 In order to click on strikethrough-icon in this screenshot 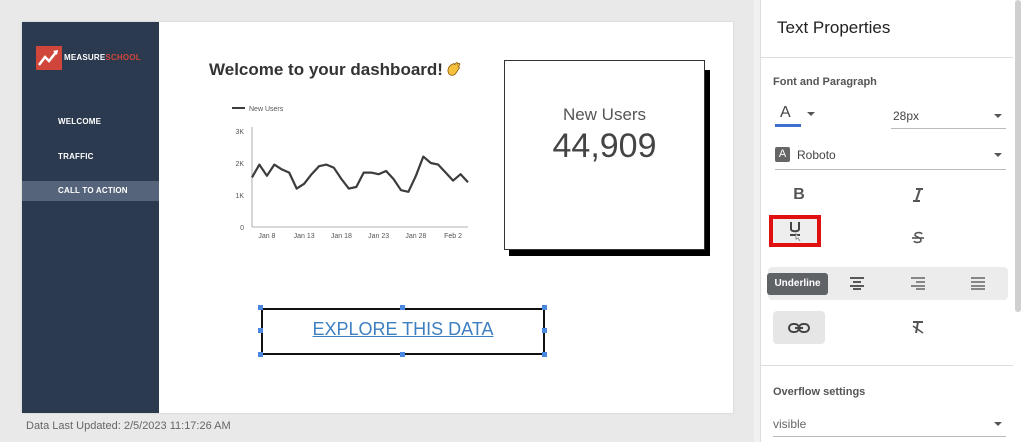, I will do `click(918, 237)`.